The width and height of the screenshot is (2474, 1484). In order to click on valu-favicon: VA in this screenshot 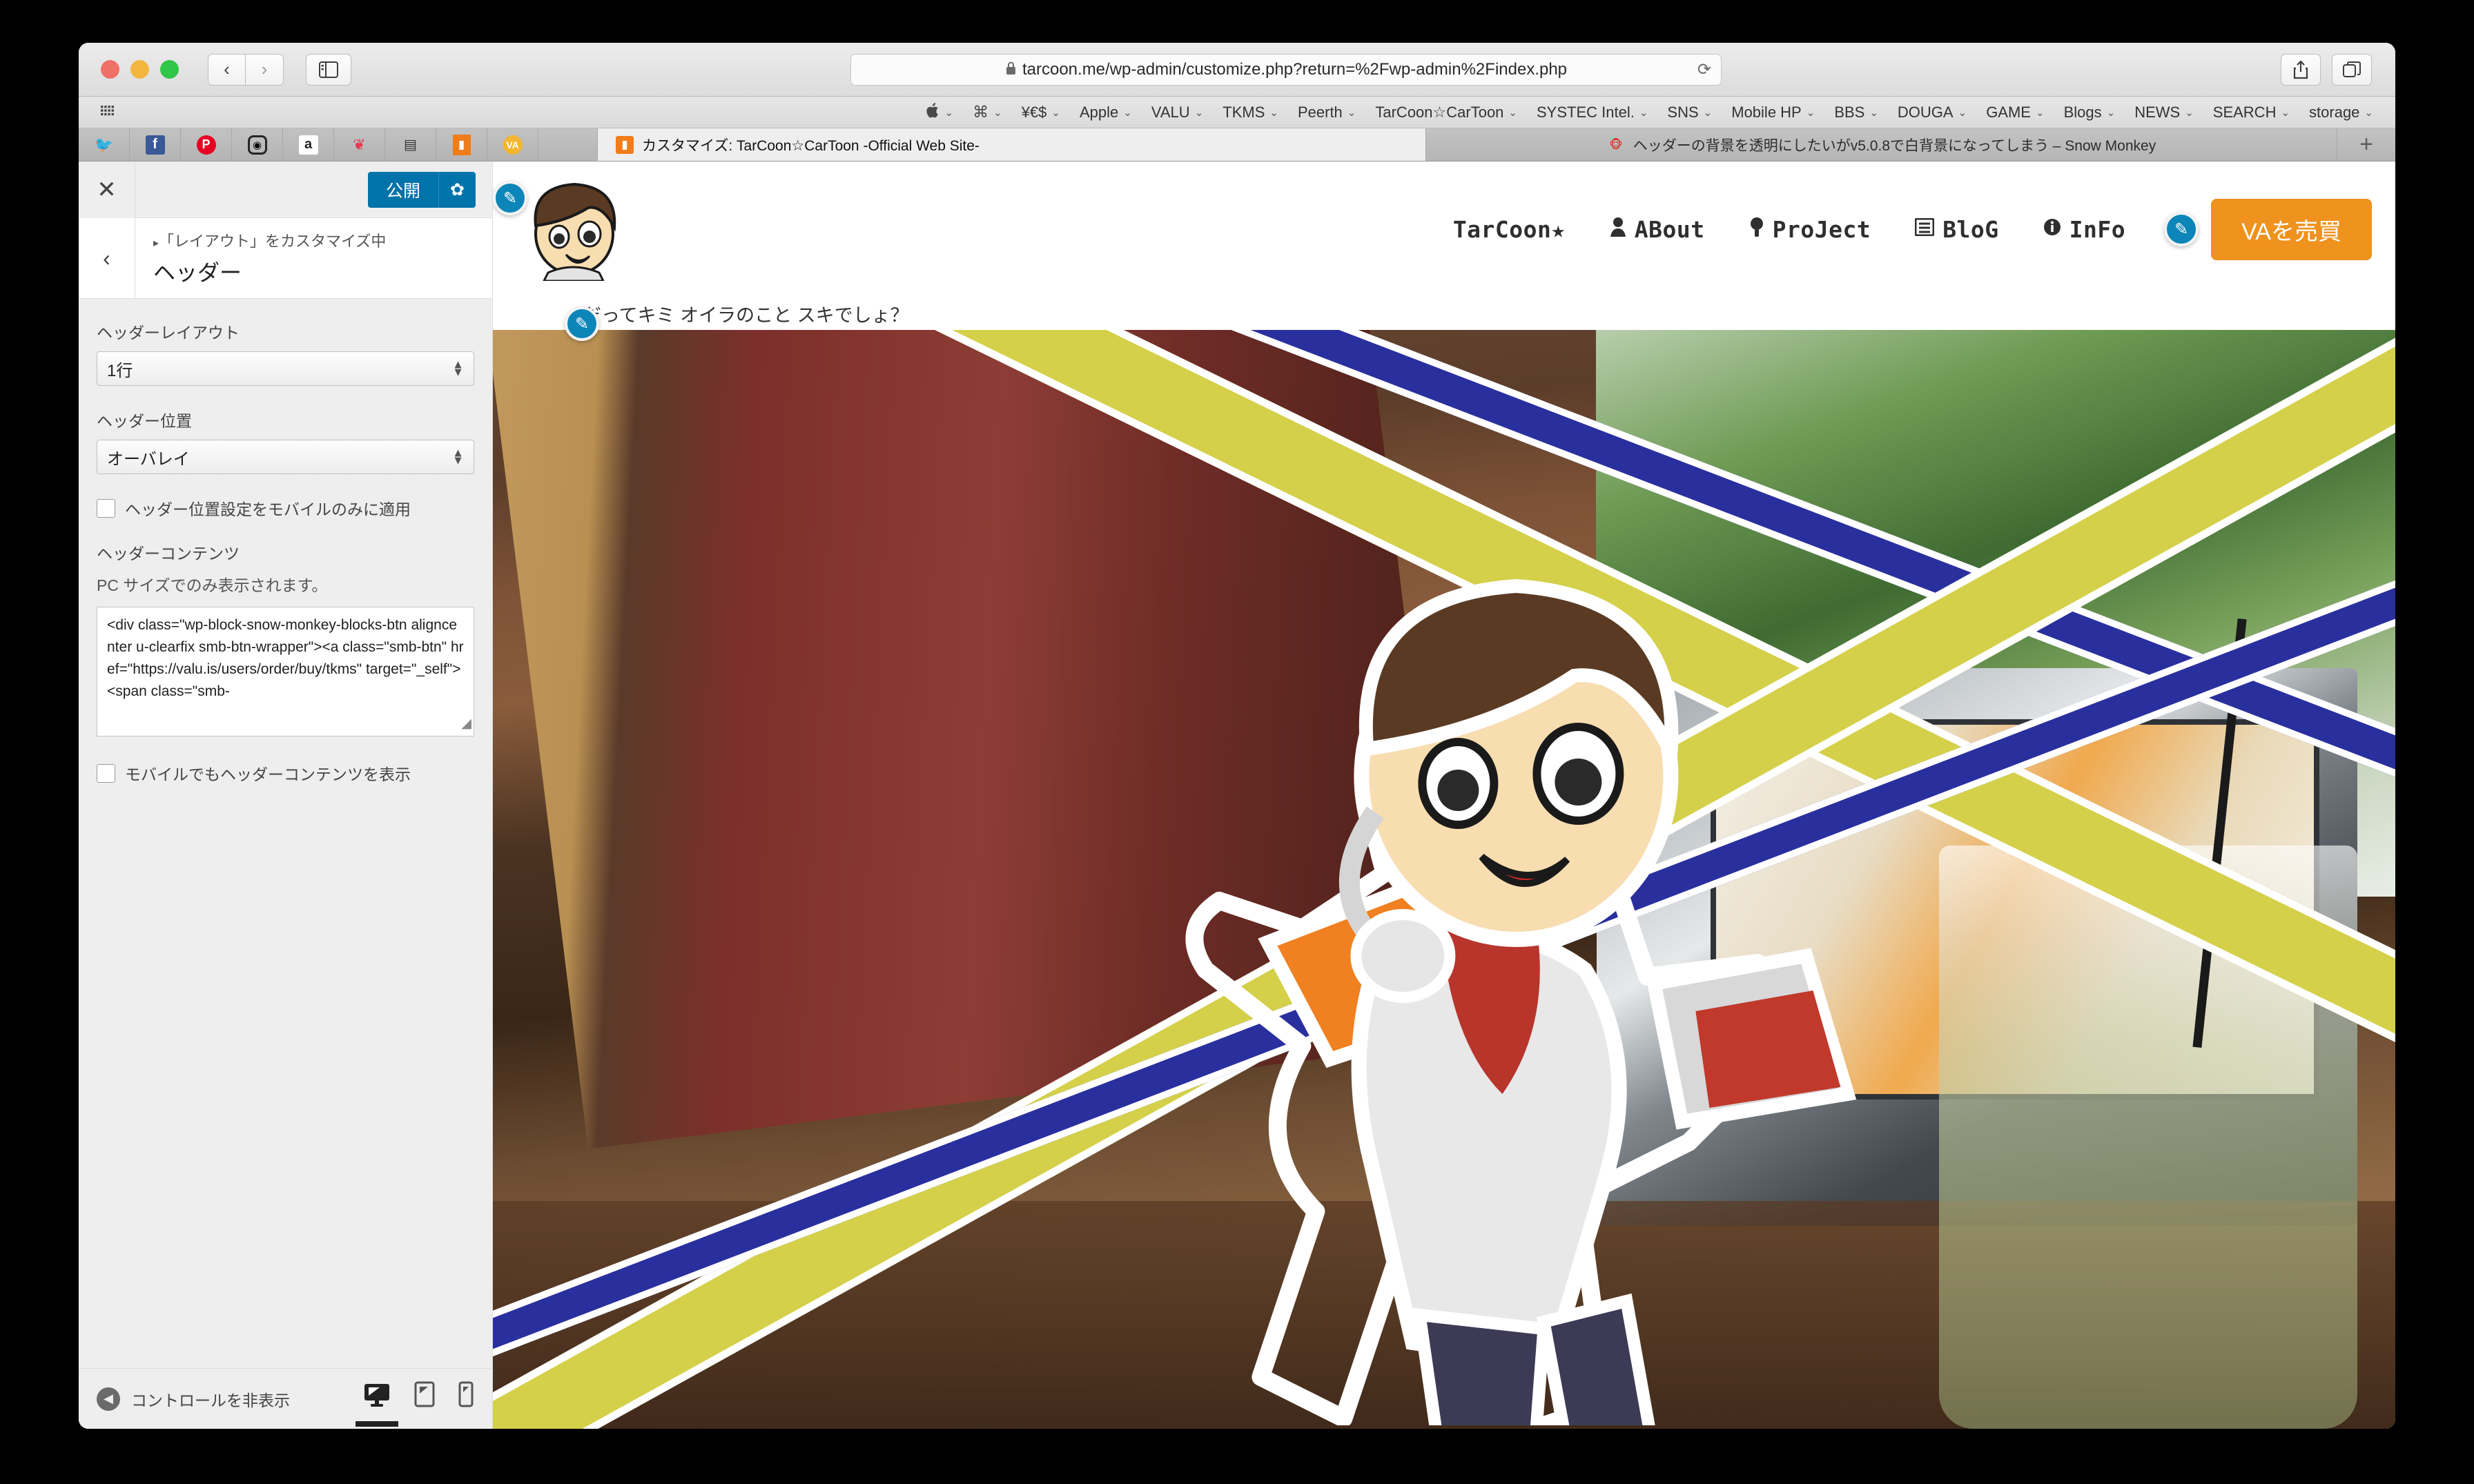, I will do `click(512, 145)`.